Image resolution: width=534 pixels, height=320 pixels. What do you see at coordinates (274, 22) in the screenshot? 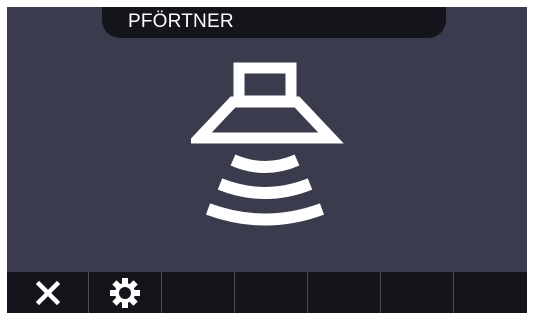
I see `title-tab: PFÖRTNER` at bounding box center [274, 22].